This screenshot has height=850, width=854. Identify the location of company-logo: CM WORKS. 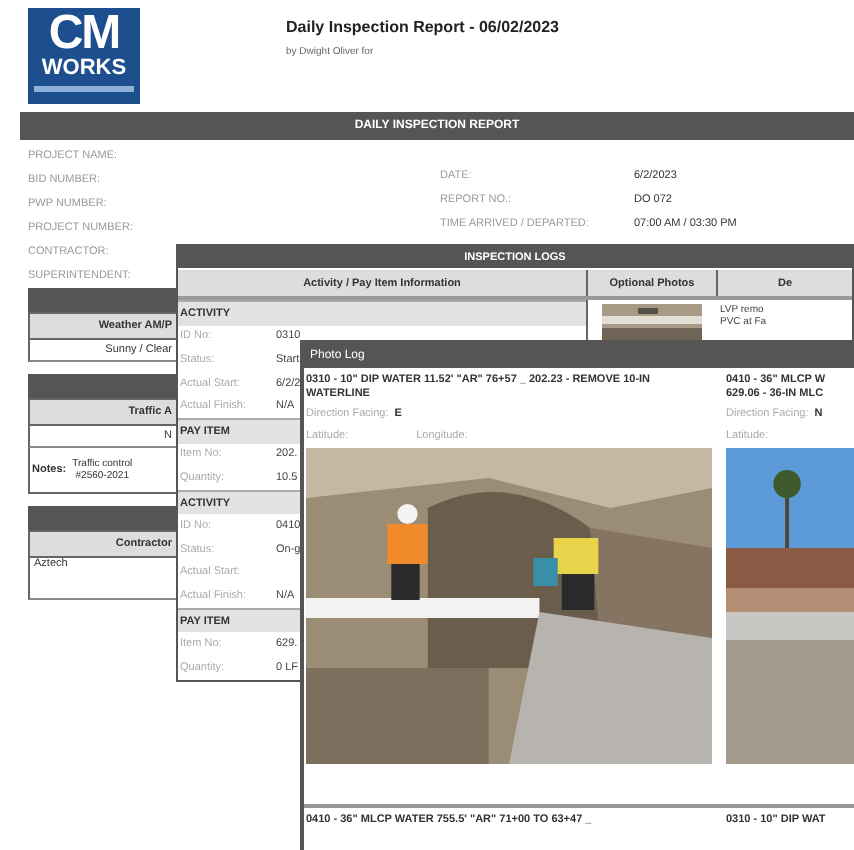
(84, 56).